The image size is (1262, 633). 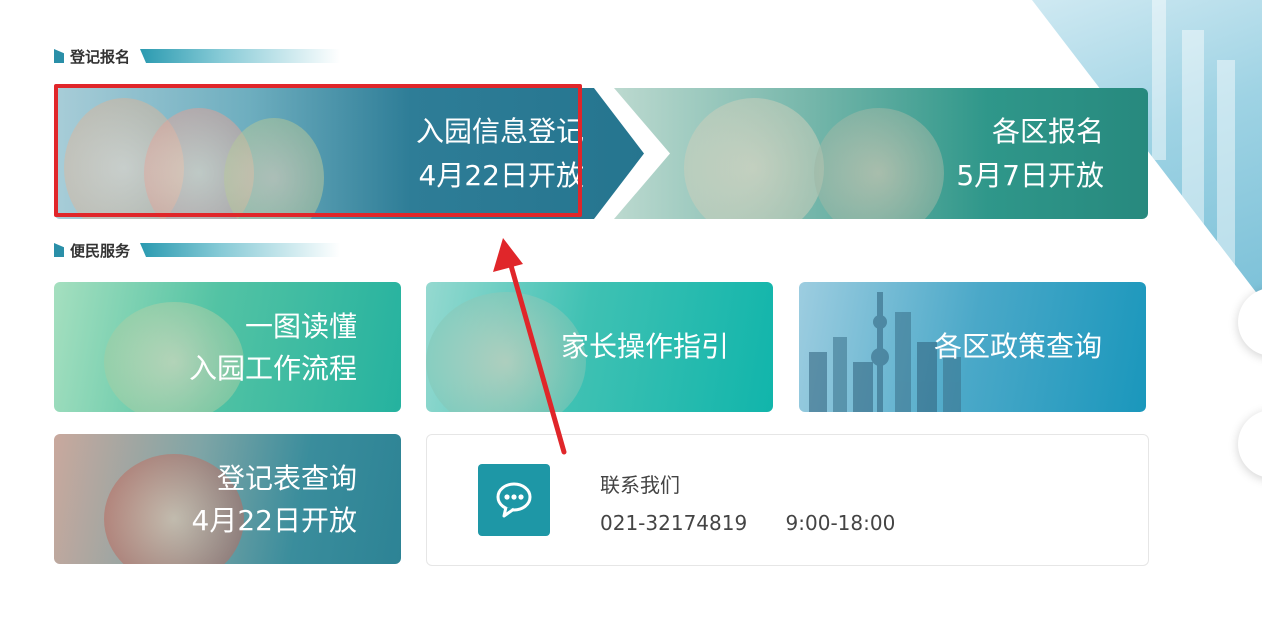 I want to click on section-title-services: 便民服务, so click(x=197, y=250).